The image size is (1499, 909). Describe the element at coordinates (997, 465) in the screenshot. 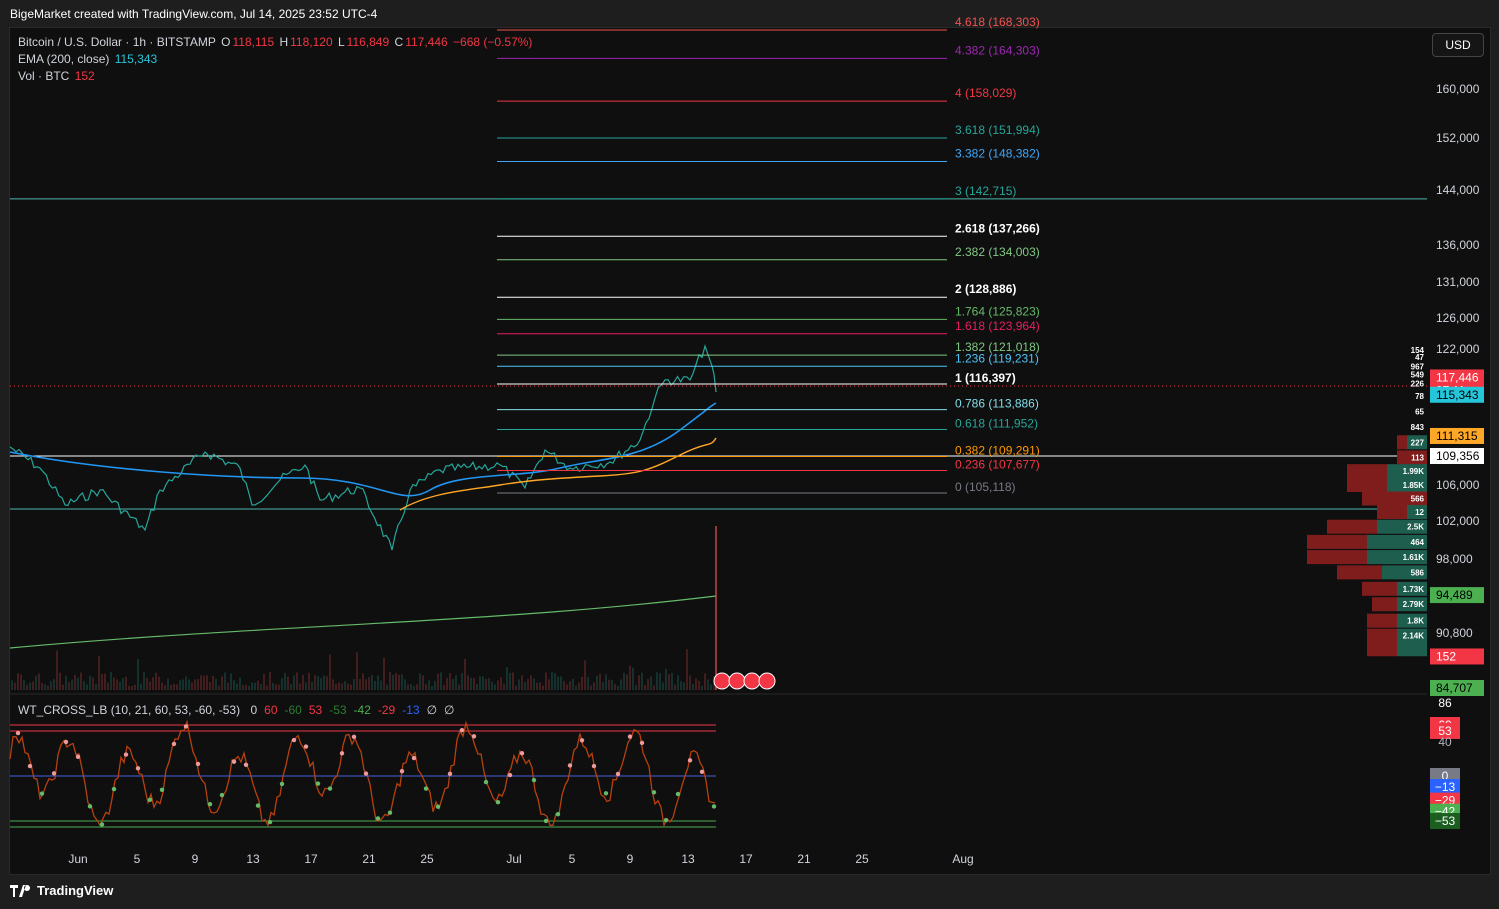

I see `fib-level-label: 0.236 (107,677)` at that location.